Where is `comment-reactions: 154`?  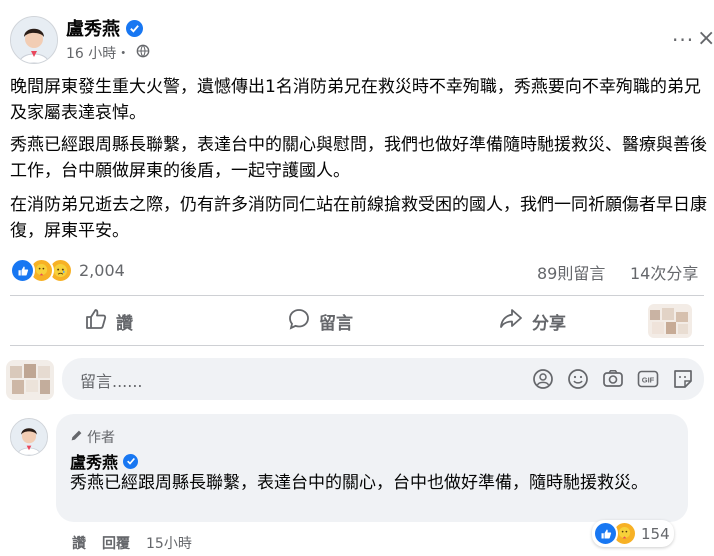 comment-reactions: 154 is located at coordinates (633, 533).